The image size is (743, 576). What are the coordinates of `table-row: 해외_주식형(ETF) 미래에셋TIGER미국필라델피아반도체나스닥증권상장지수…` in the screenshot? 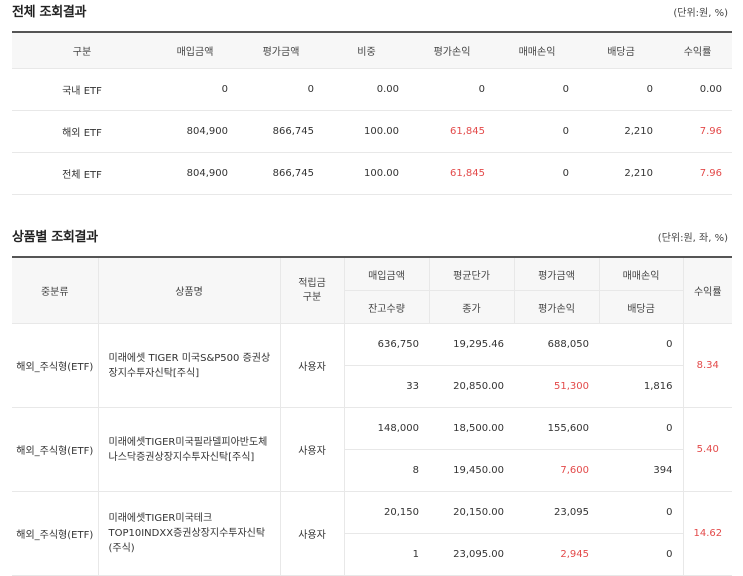 It's located at (372, 449).